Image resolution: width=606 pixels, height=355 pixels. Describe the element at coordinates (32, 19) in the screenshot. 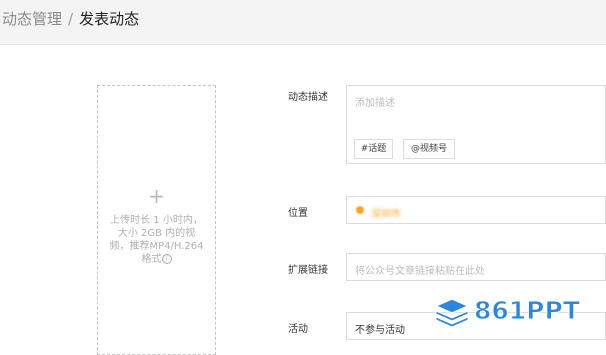

I see `breadcrumb-parent-link: 动态管理` at that location.